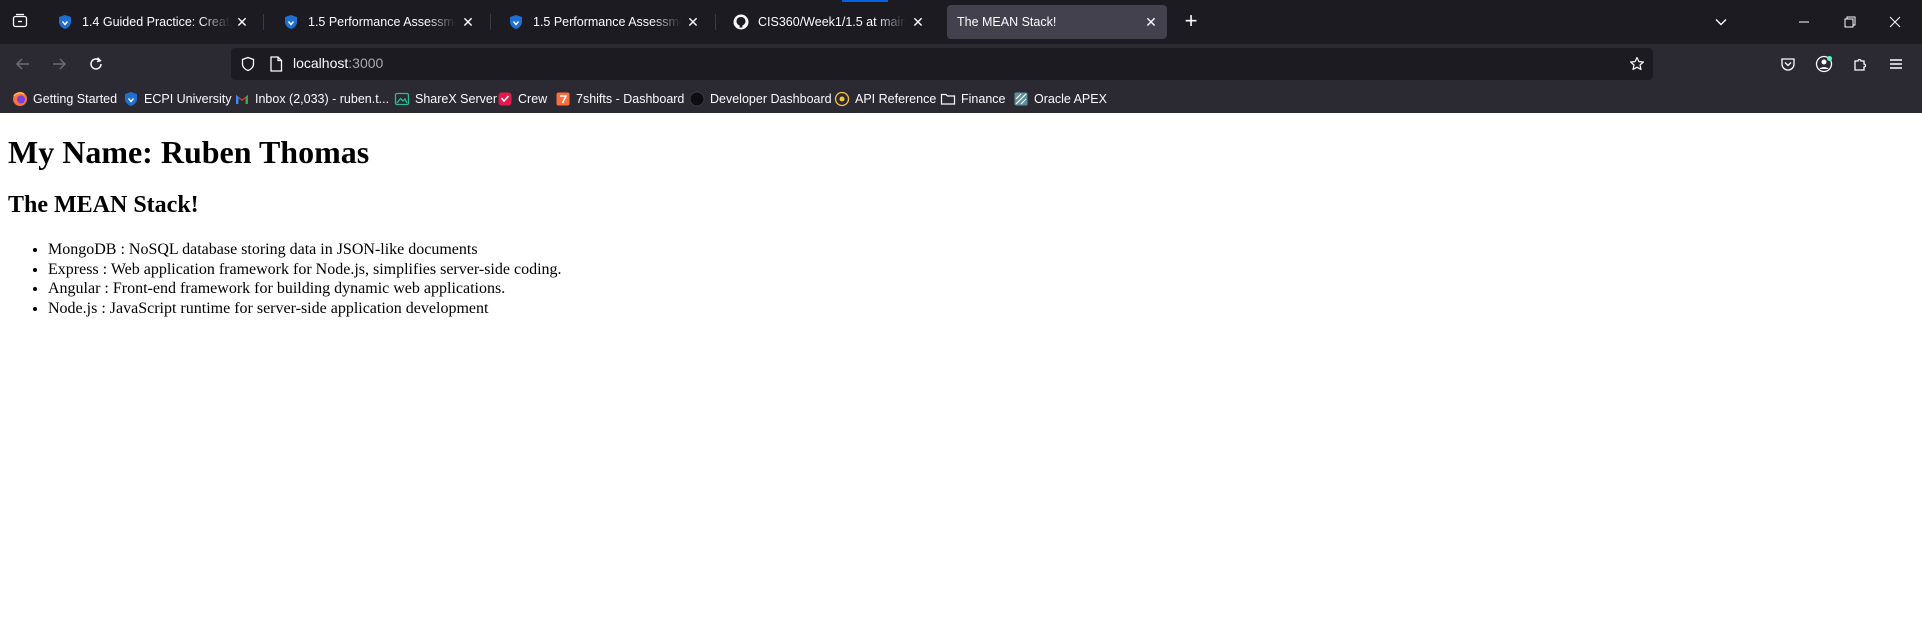  I want to click on tab-title: 1.4 Guided Practice: Creating the, so click(156, 22).